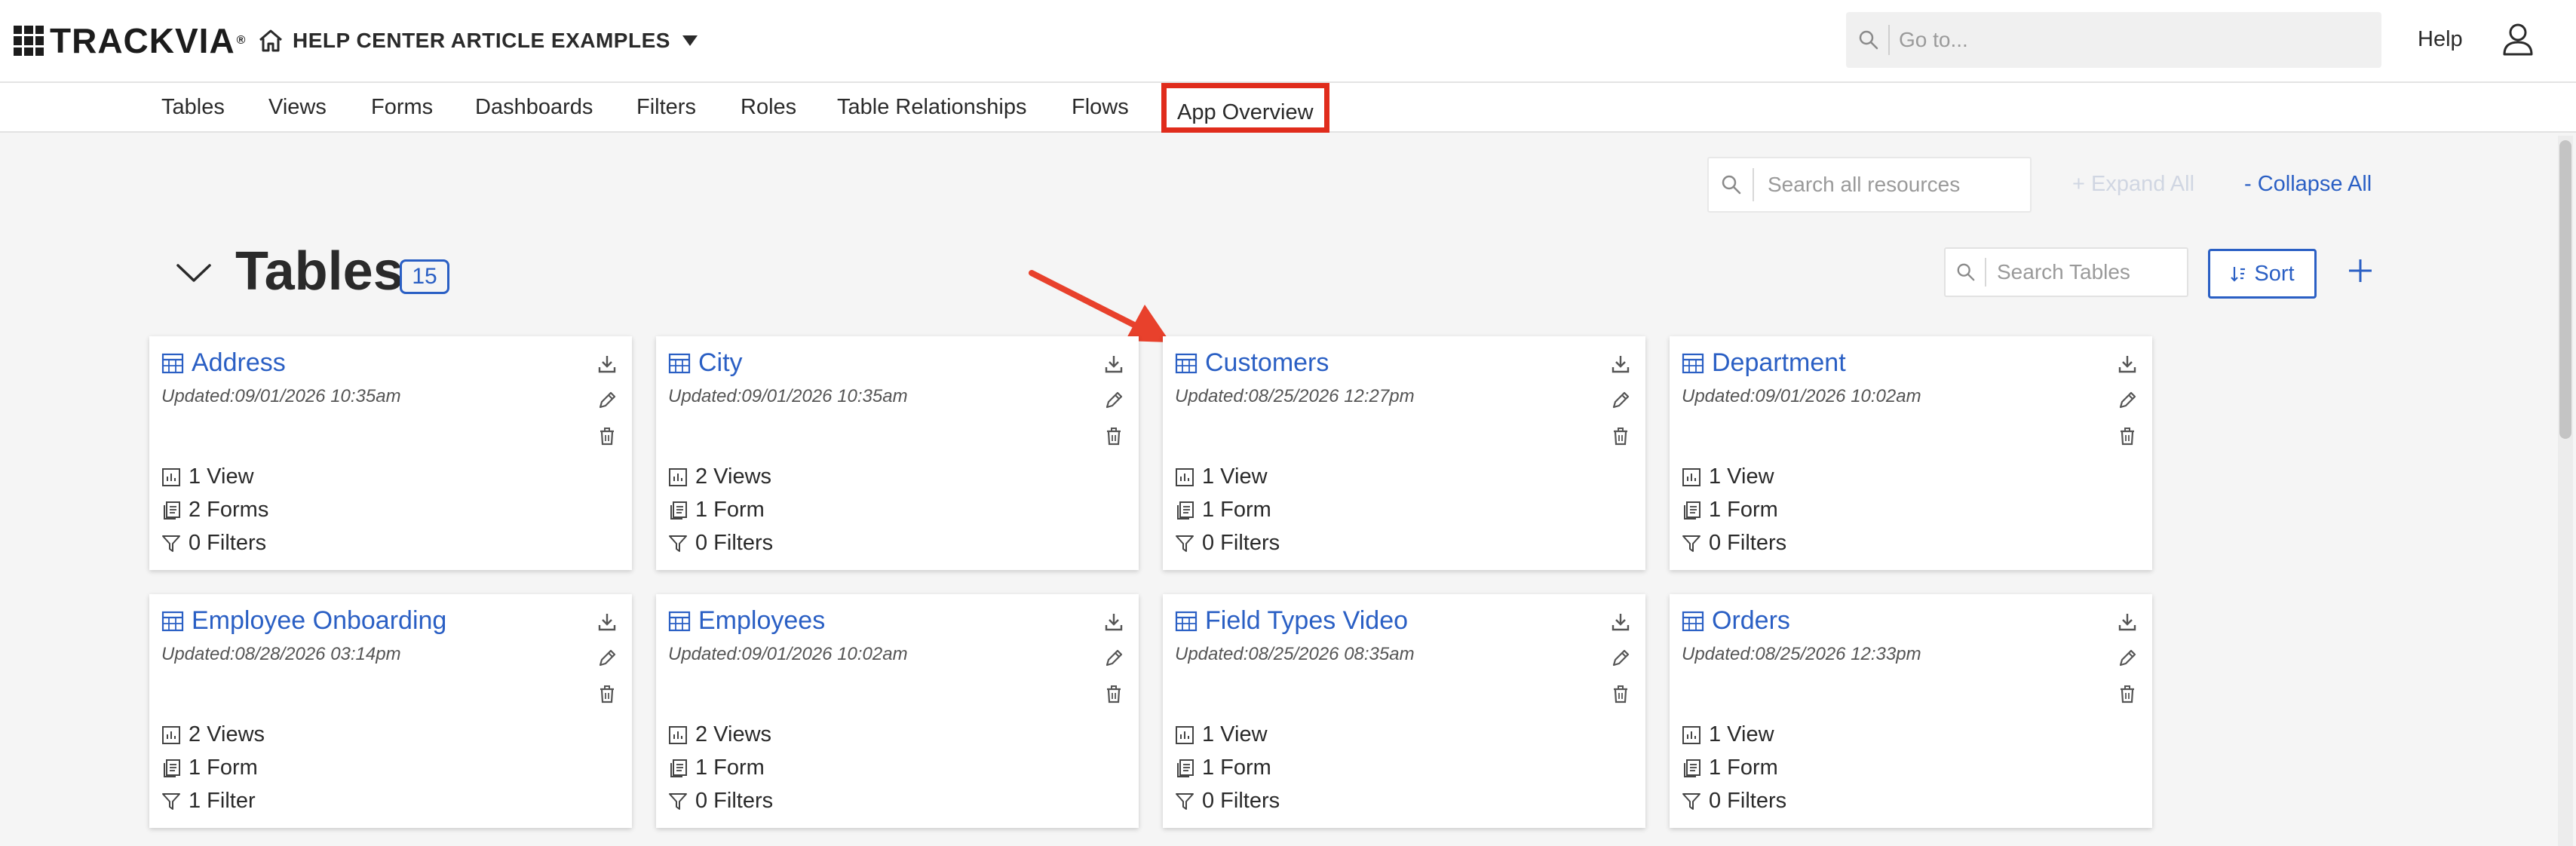 This screenshot has height=846, width=2576. I want to click on subnav-forms: Forms, so click(402, 107).